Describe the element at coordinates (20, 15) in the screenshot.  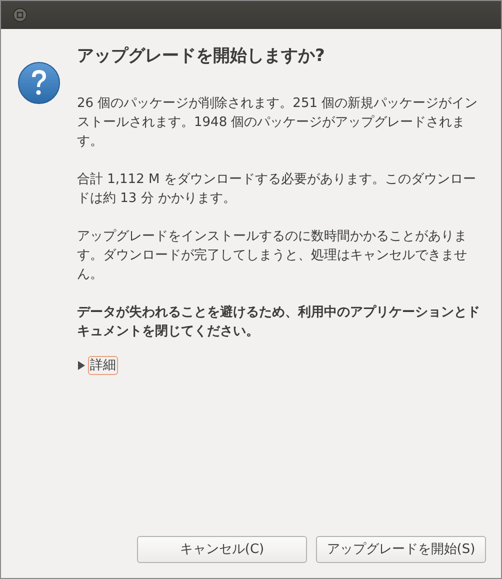
I see `window-control-icon` at that location.